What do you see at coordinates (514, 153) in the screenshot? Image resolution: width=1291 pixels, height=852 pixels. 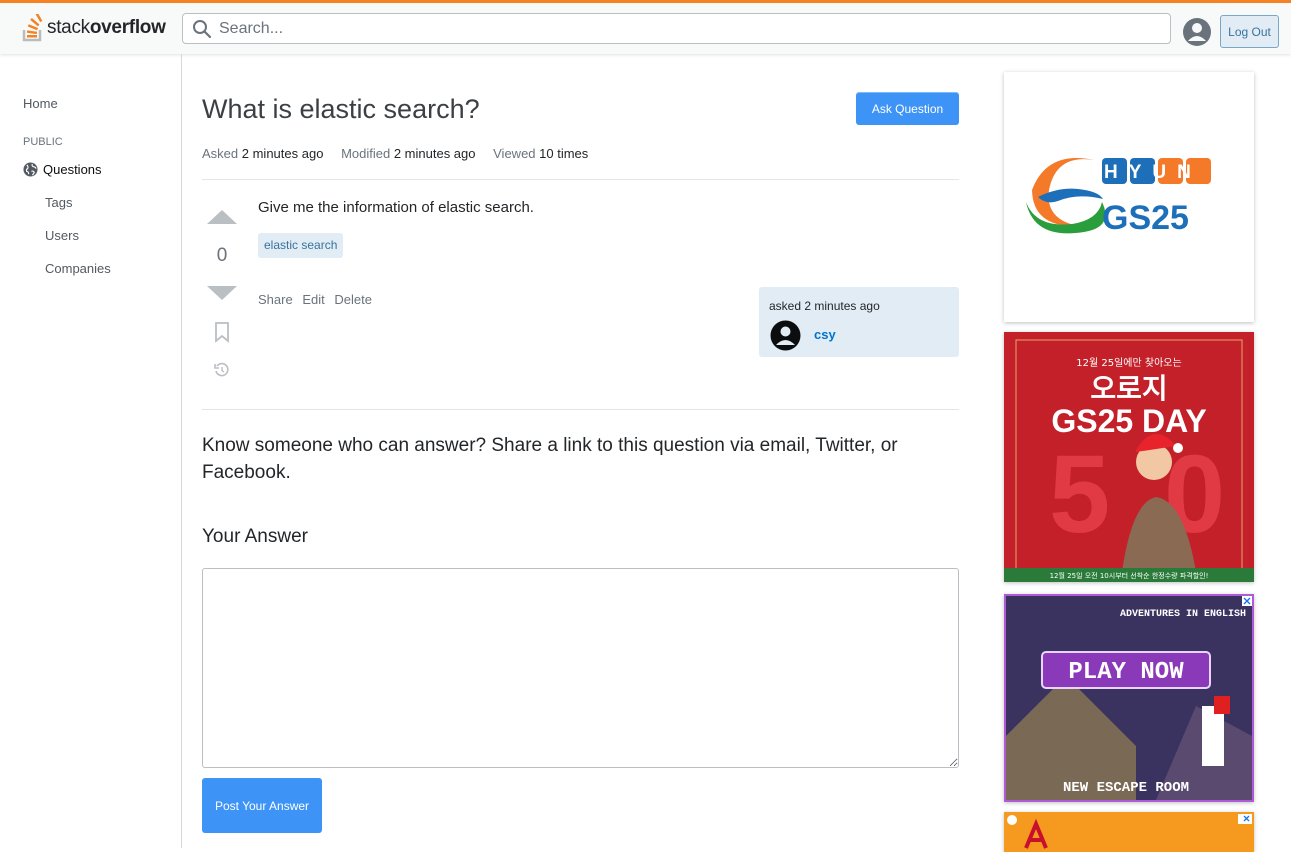 I see `viewed-label: Viewed` at bounding box center [514, 153].